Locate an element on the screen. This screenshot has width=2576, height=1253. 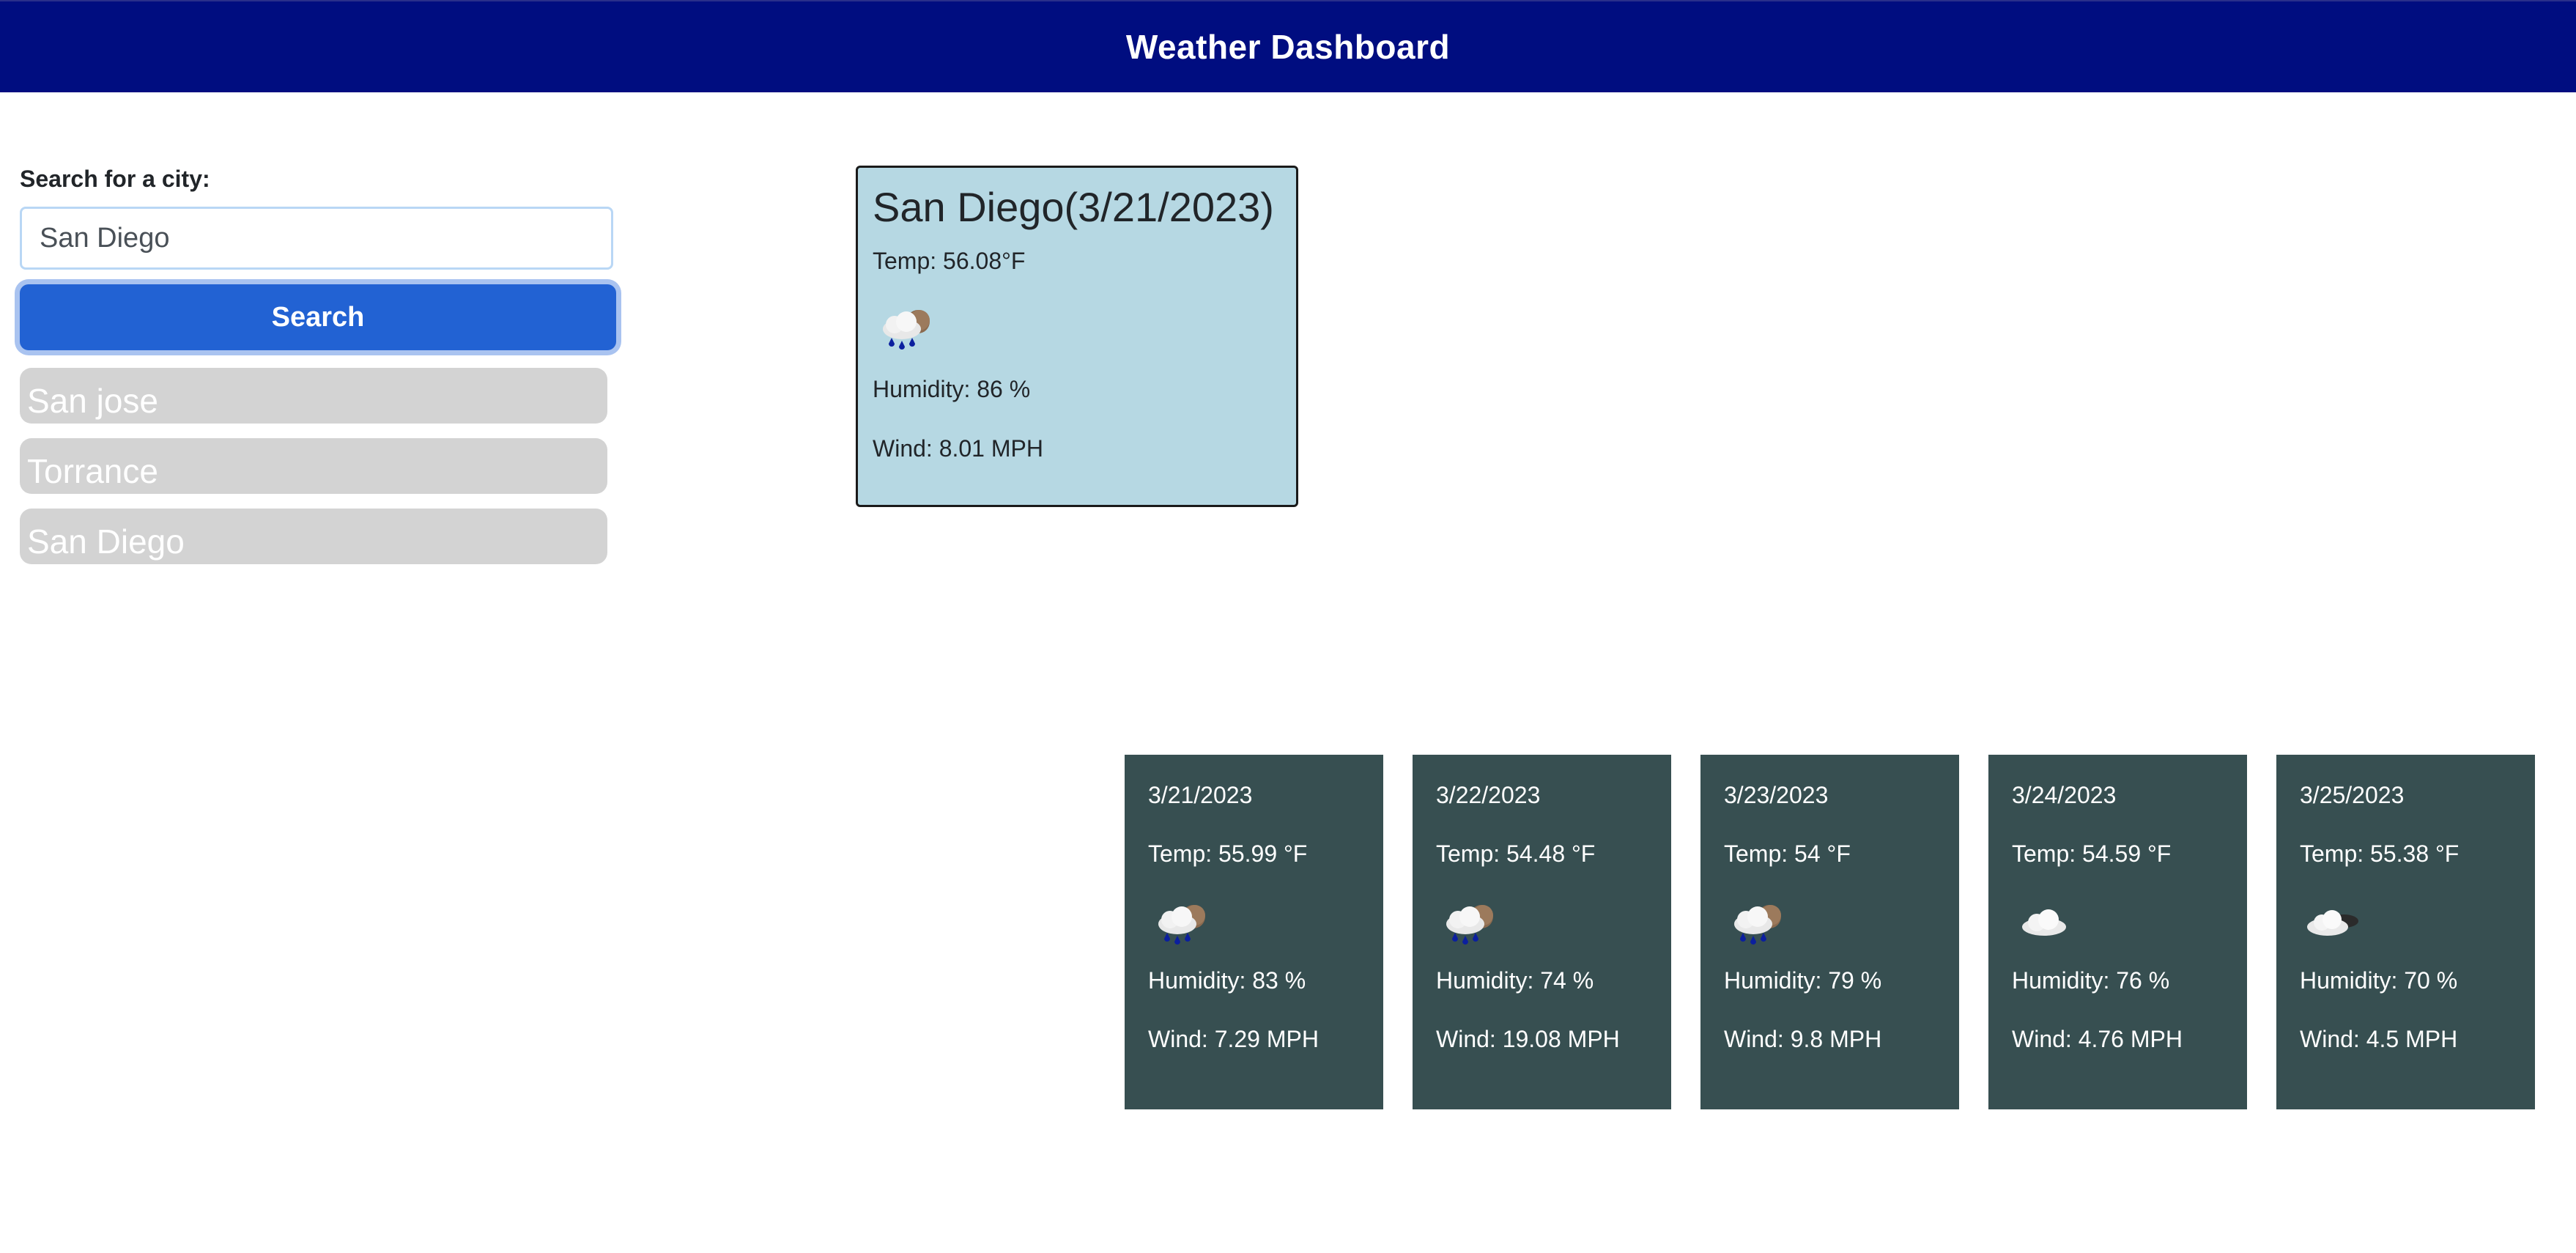
forecast-date: 3/21/2023 is located at coordinates (1200, 795).